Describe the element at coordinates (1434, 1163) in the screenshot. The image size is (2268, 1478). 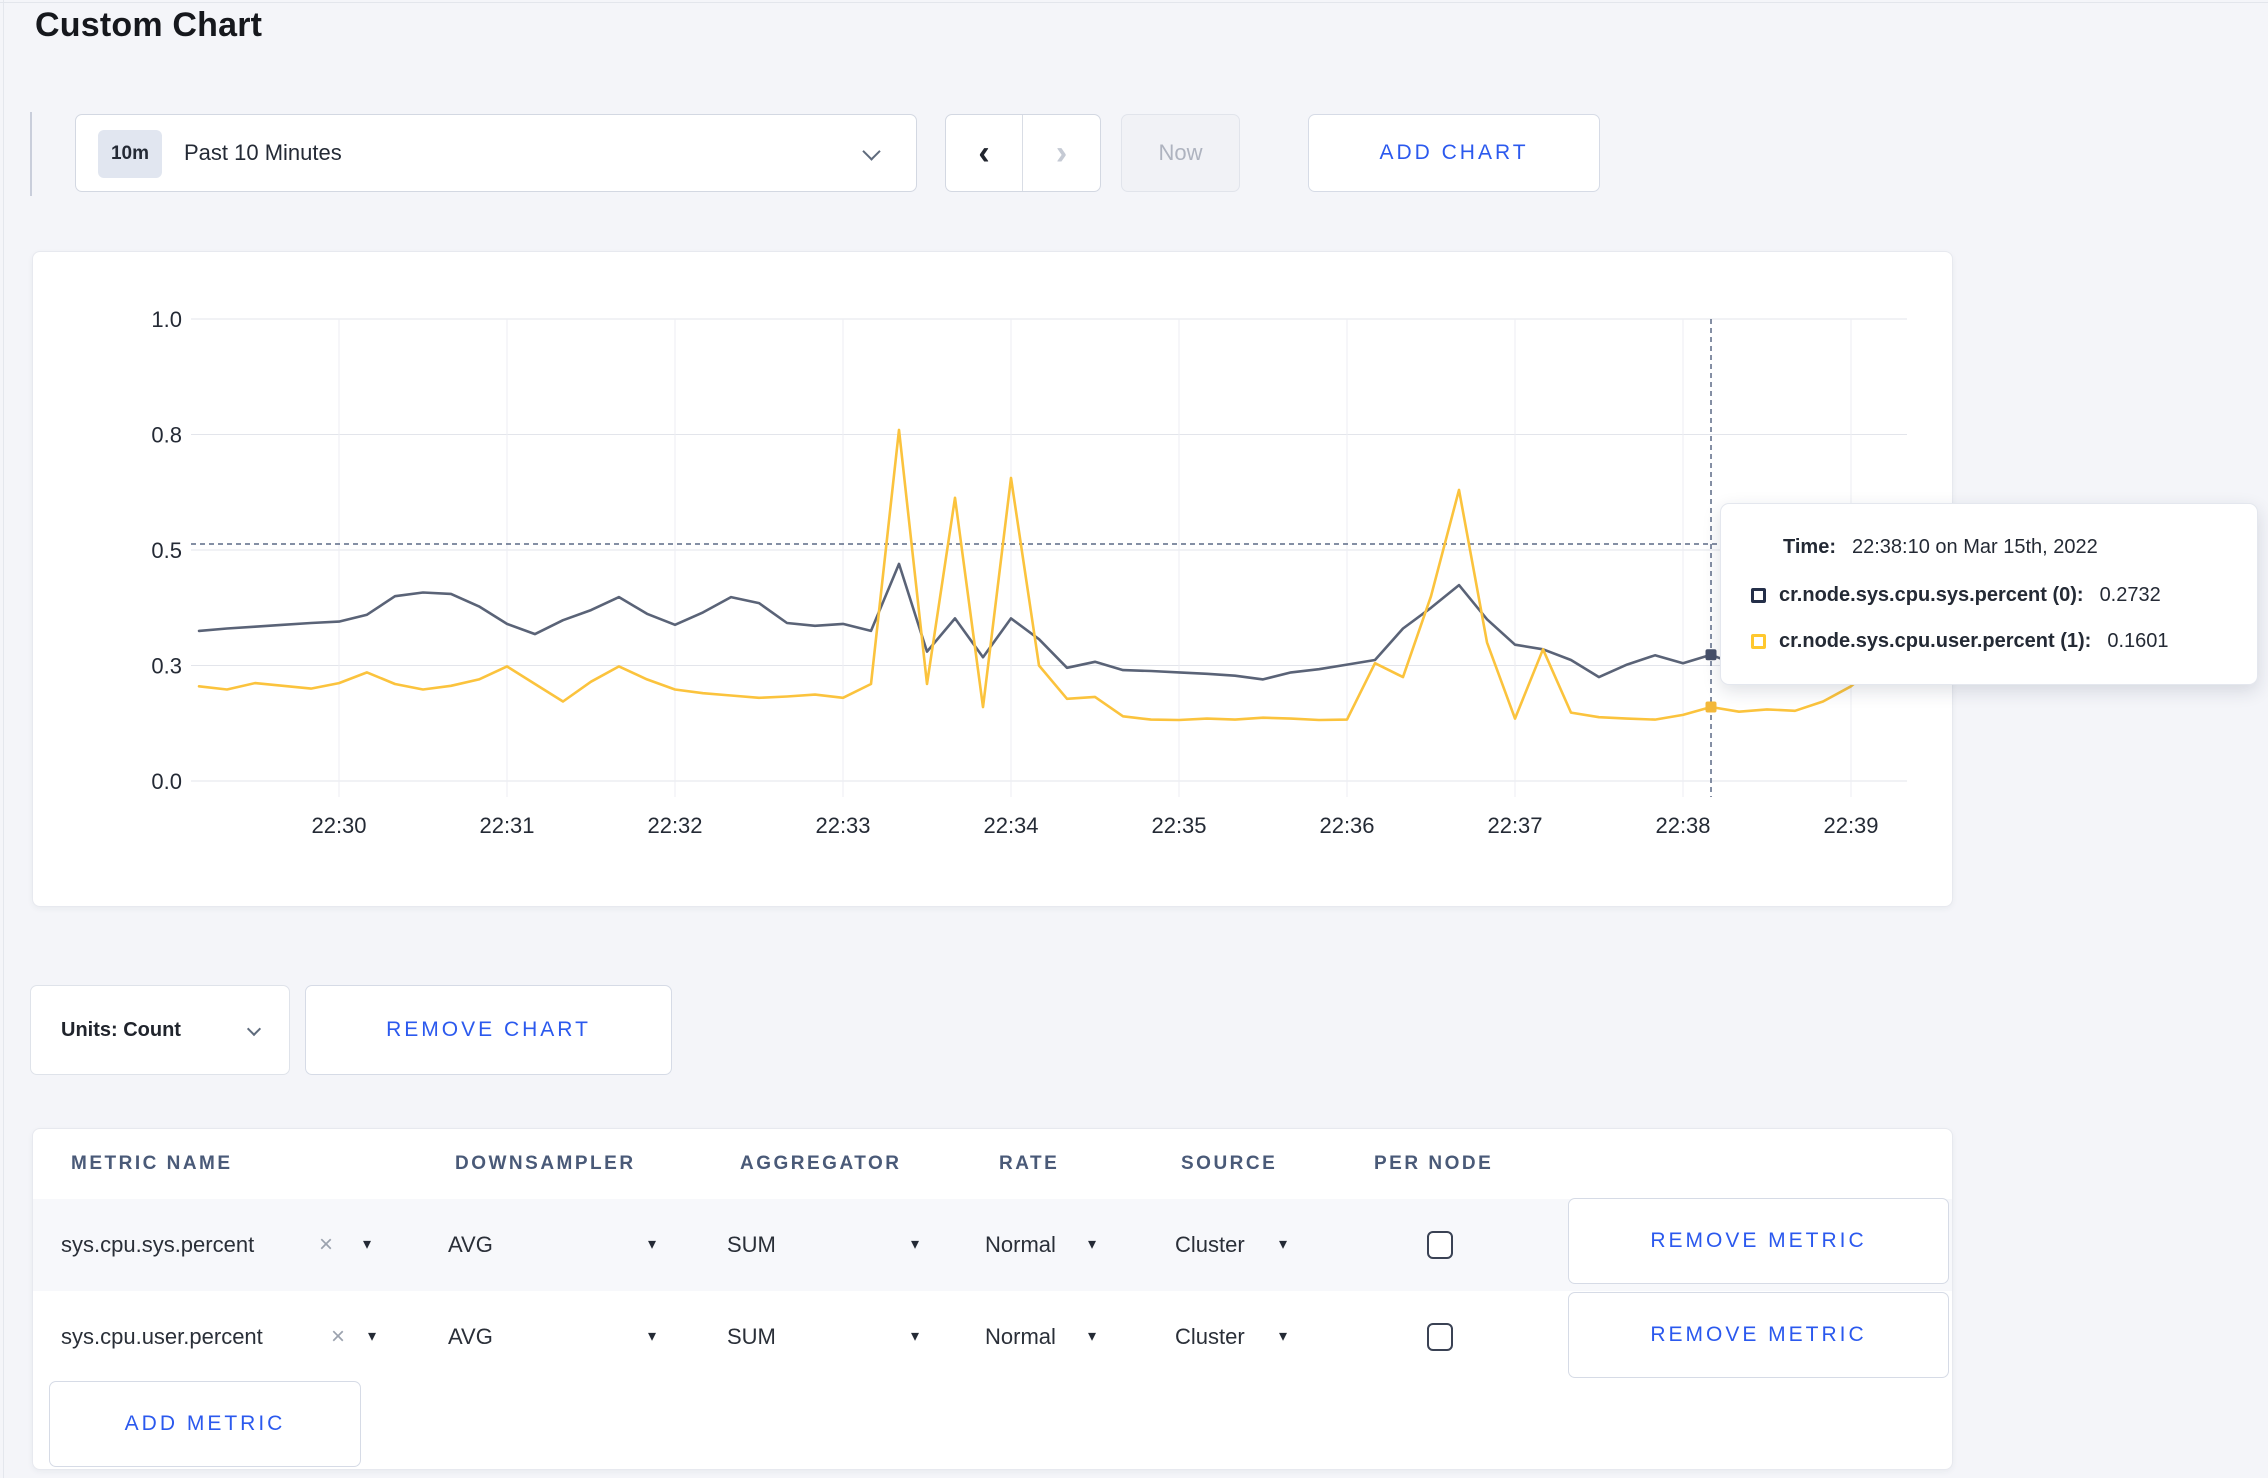
I see `col-header-per-node: PER NODE` at that location.